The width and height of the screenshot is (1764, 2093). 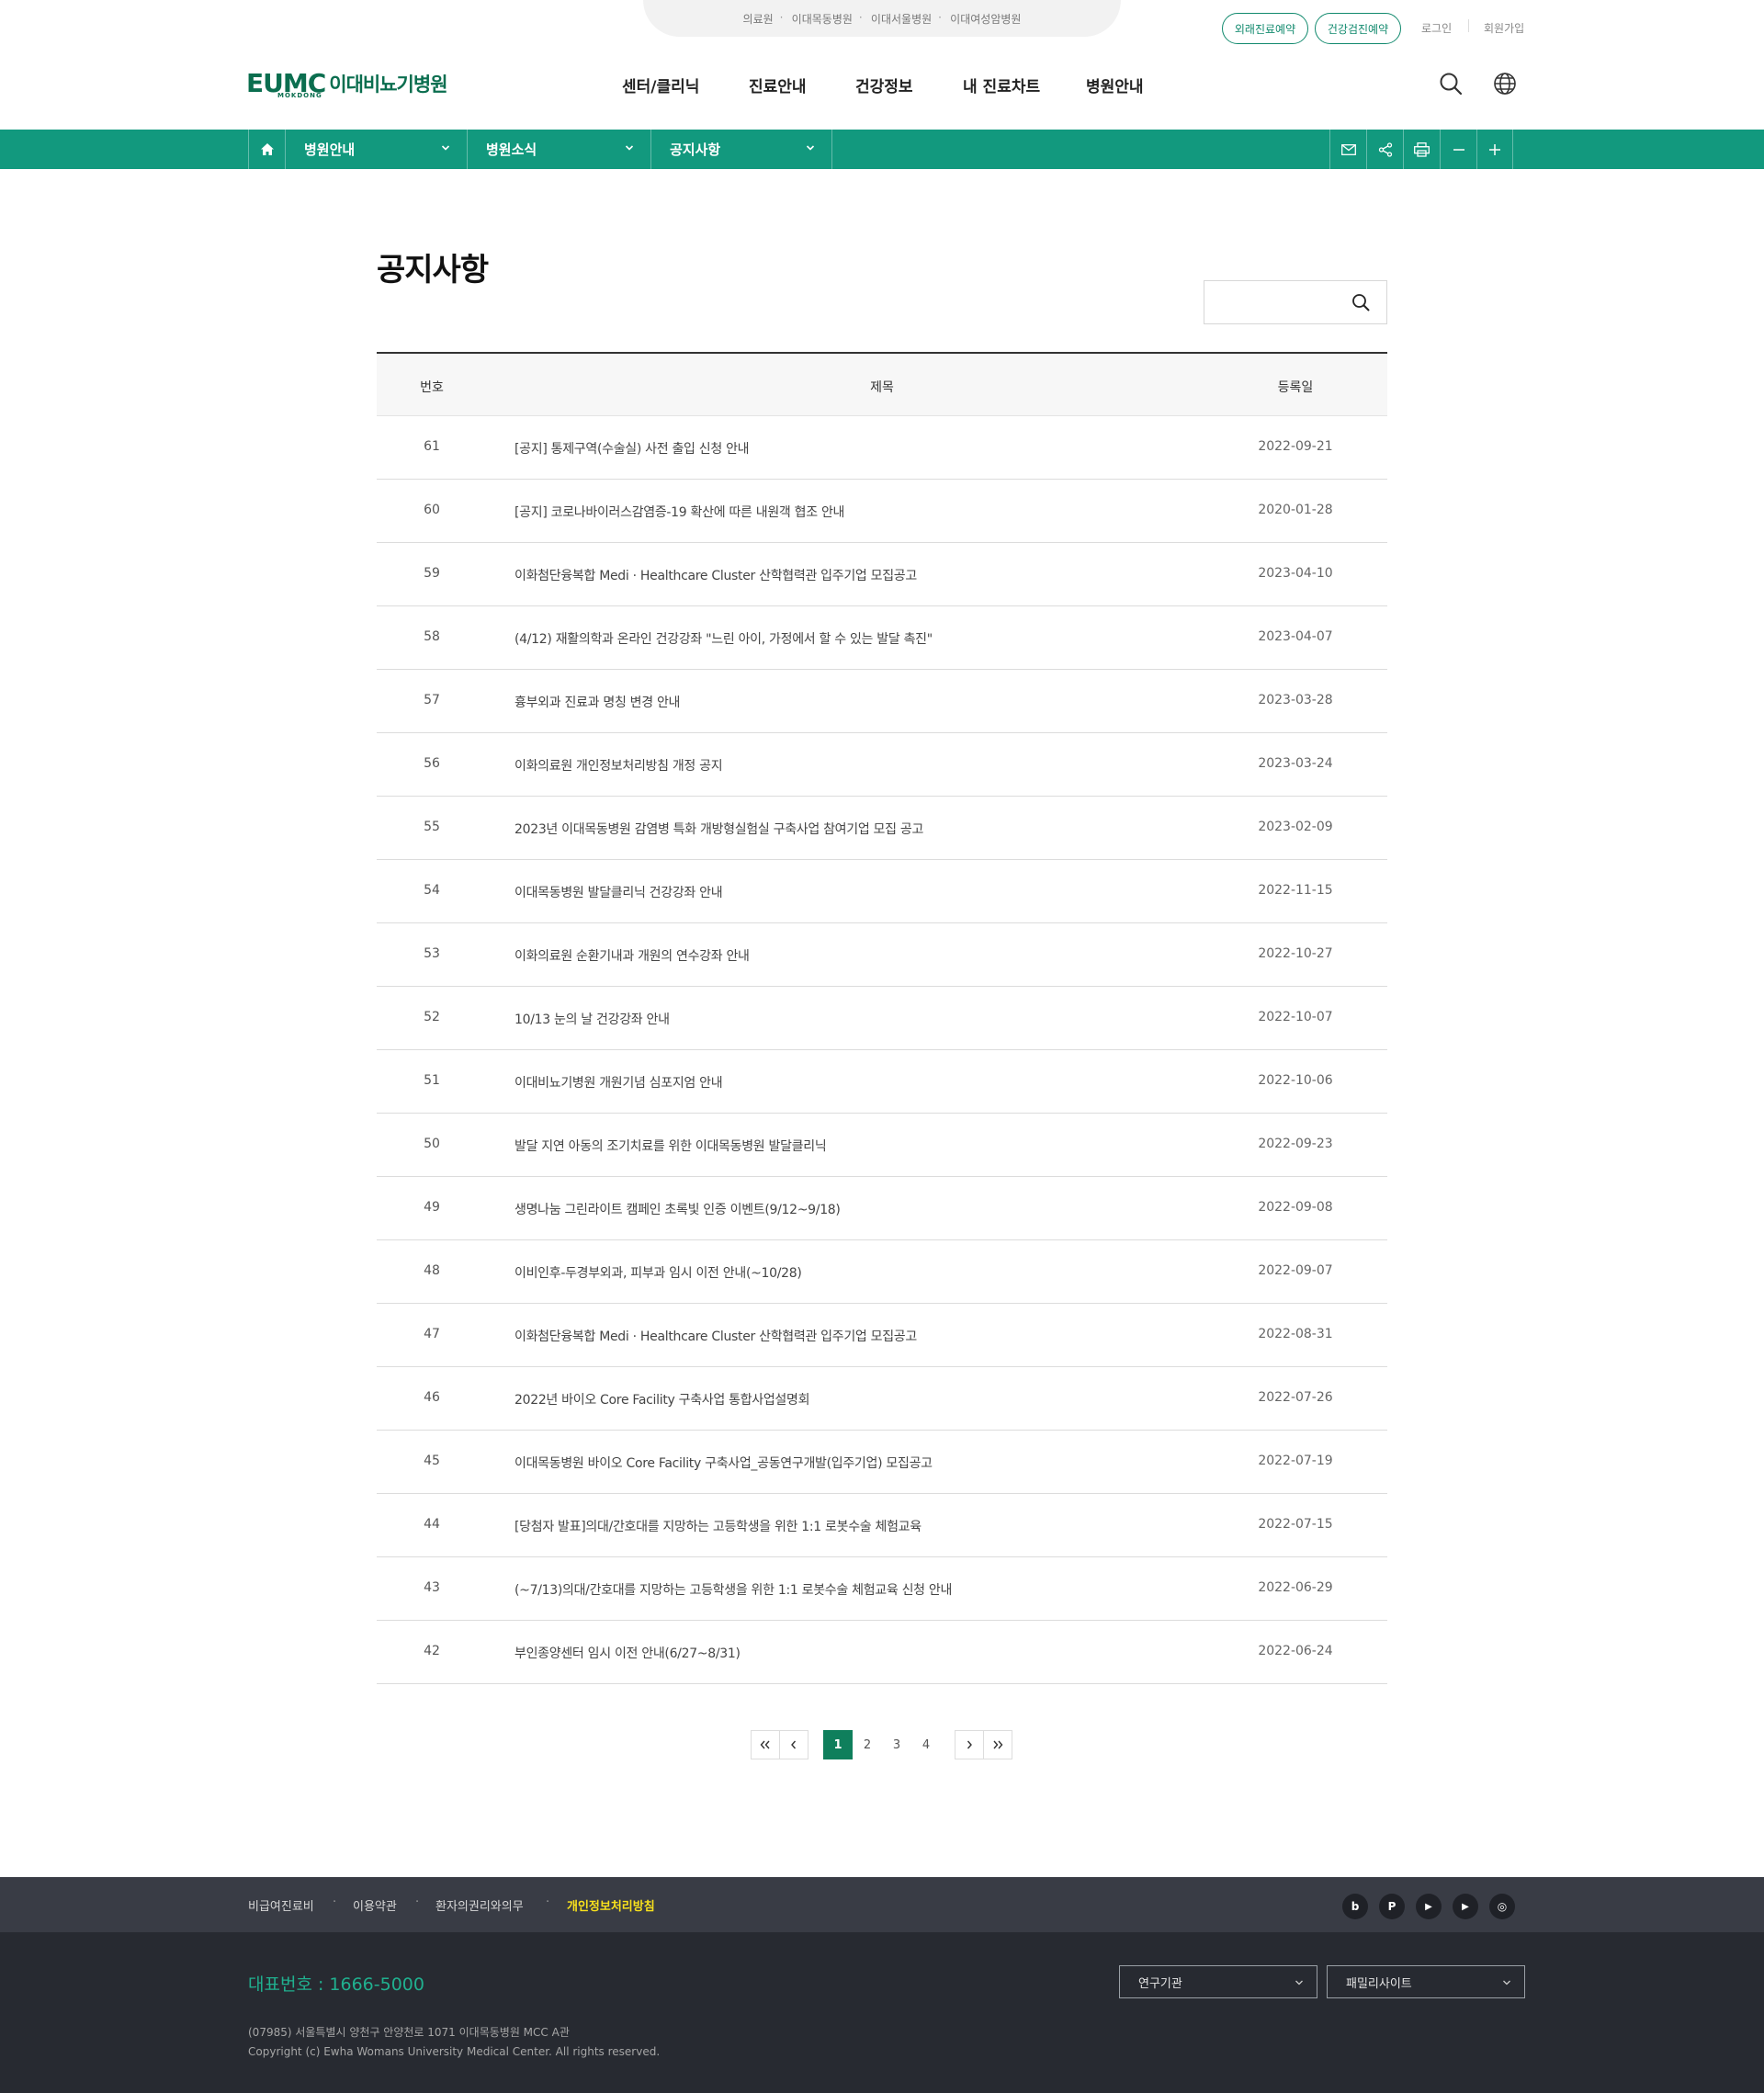 I want to click on row-number: 55, so click(x=432, y=827).